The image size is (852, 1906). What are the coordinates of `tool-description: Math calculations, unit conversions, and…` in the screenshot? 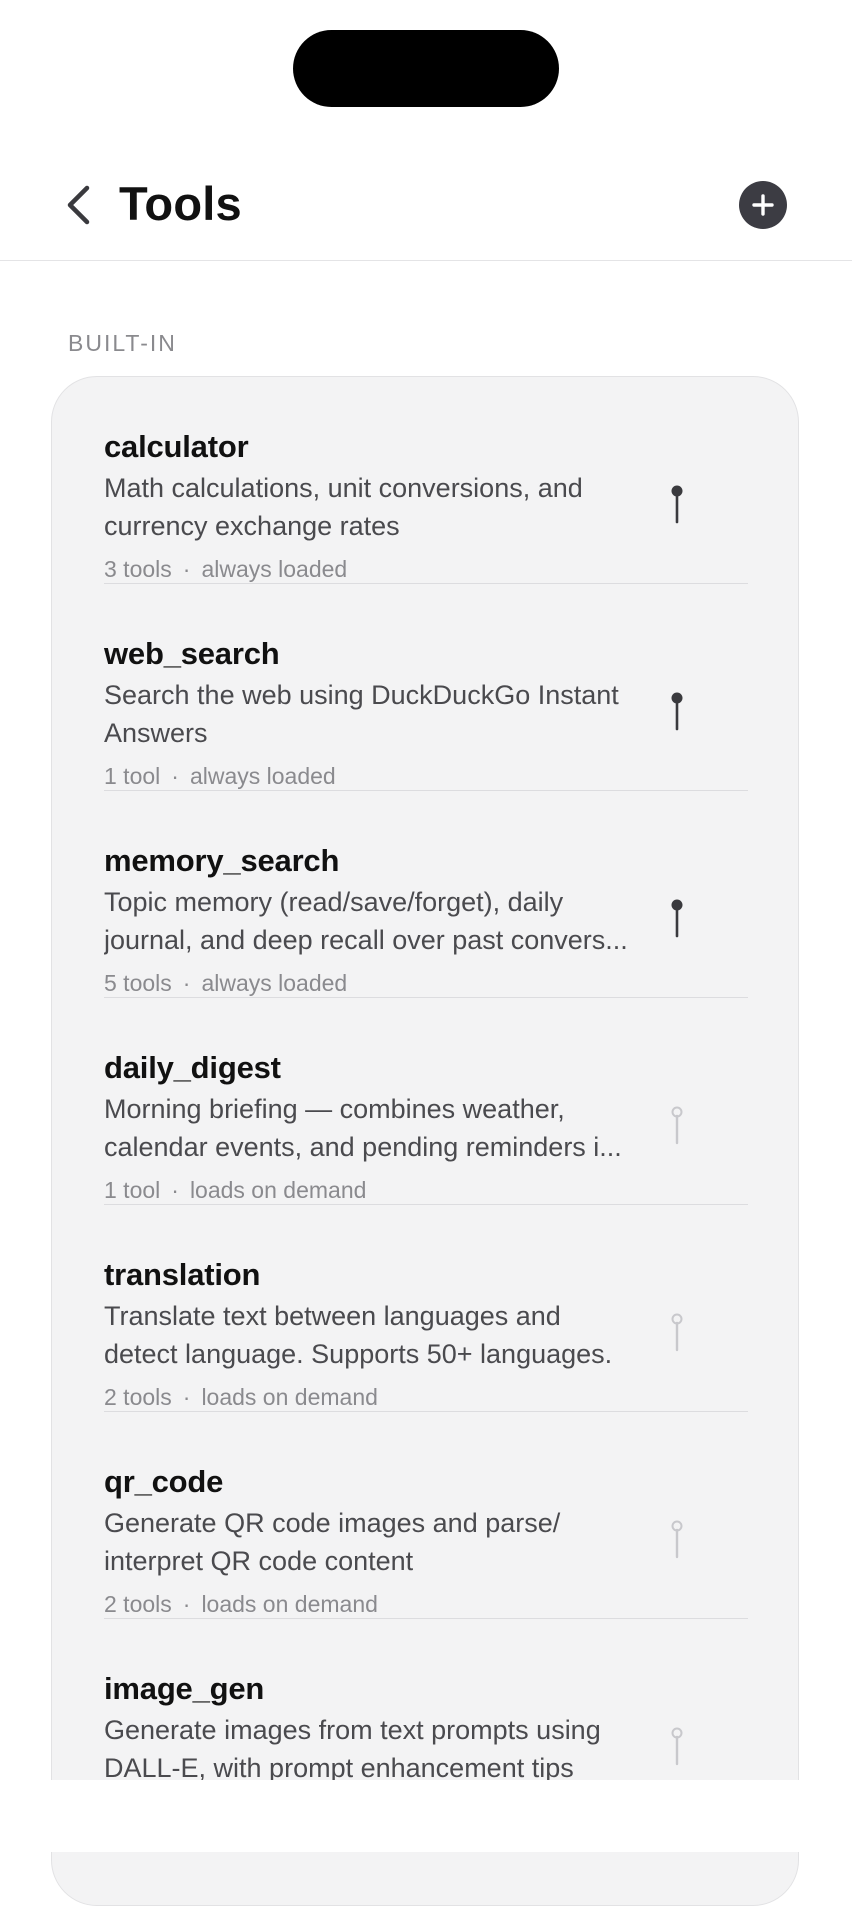 It's located at (343, 507).